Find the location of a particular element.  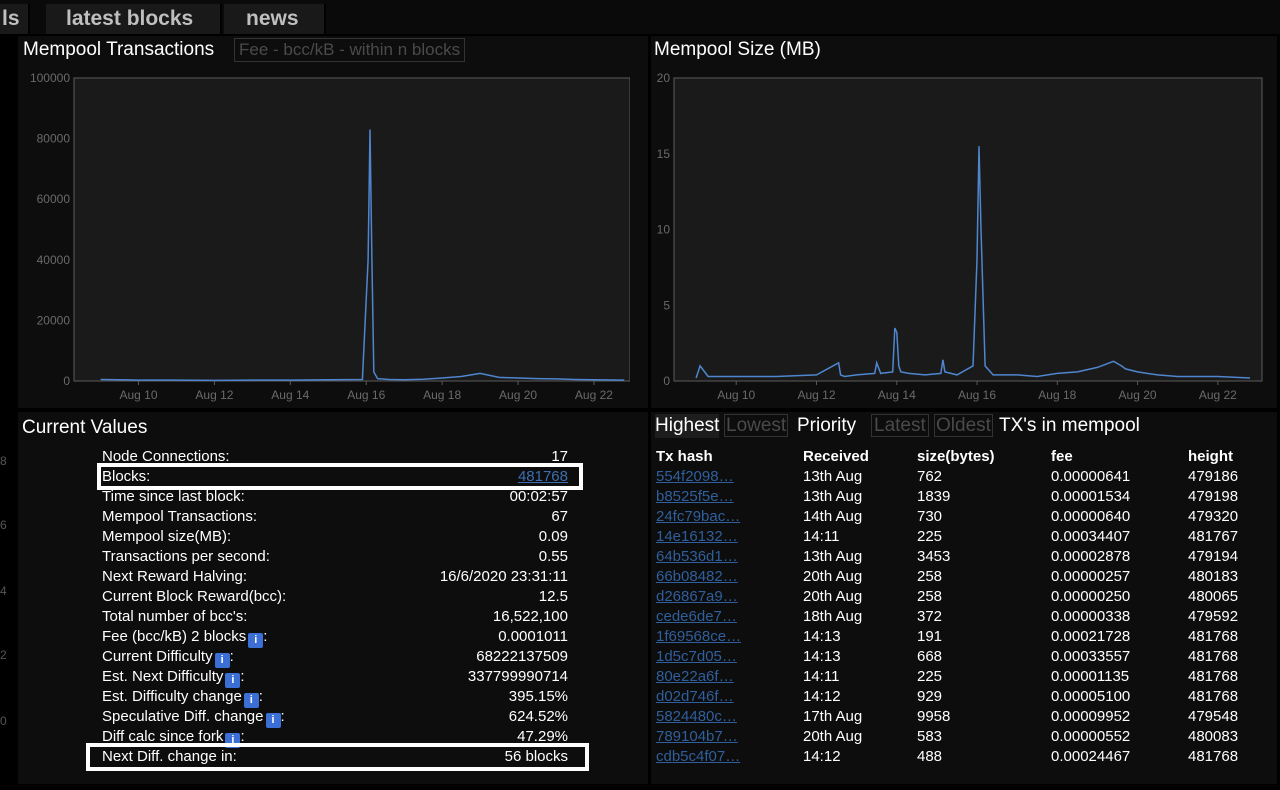

tx-received: 14:12 is located at coordinates (822, 756).